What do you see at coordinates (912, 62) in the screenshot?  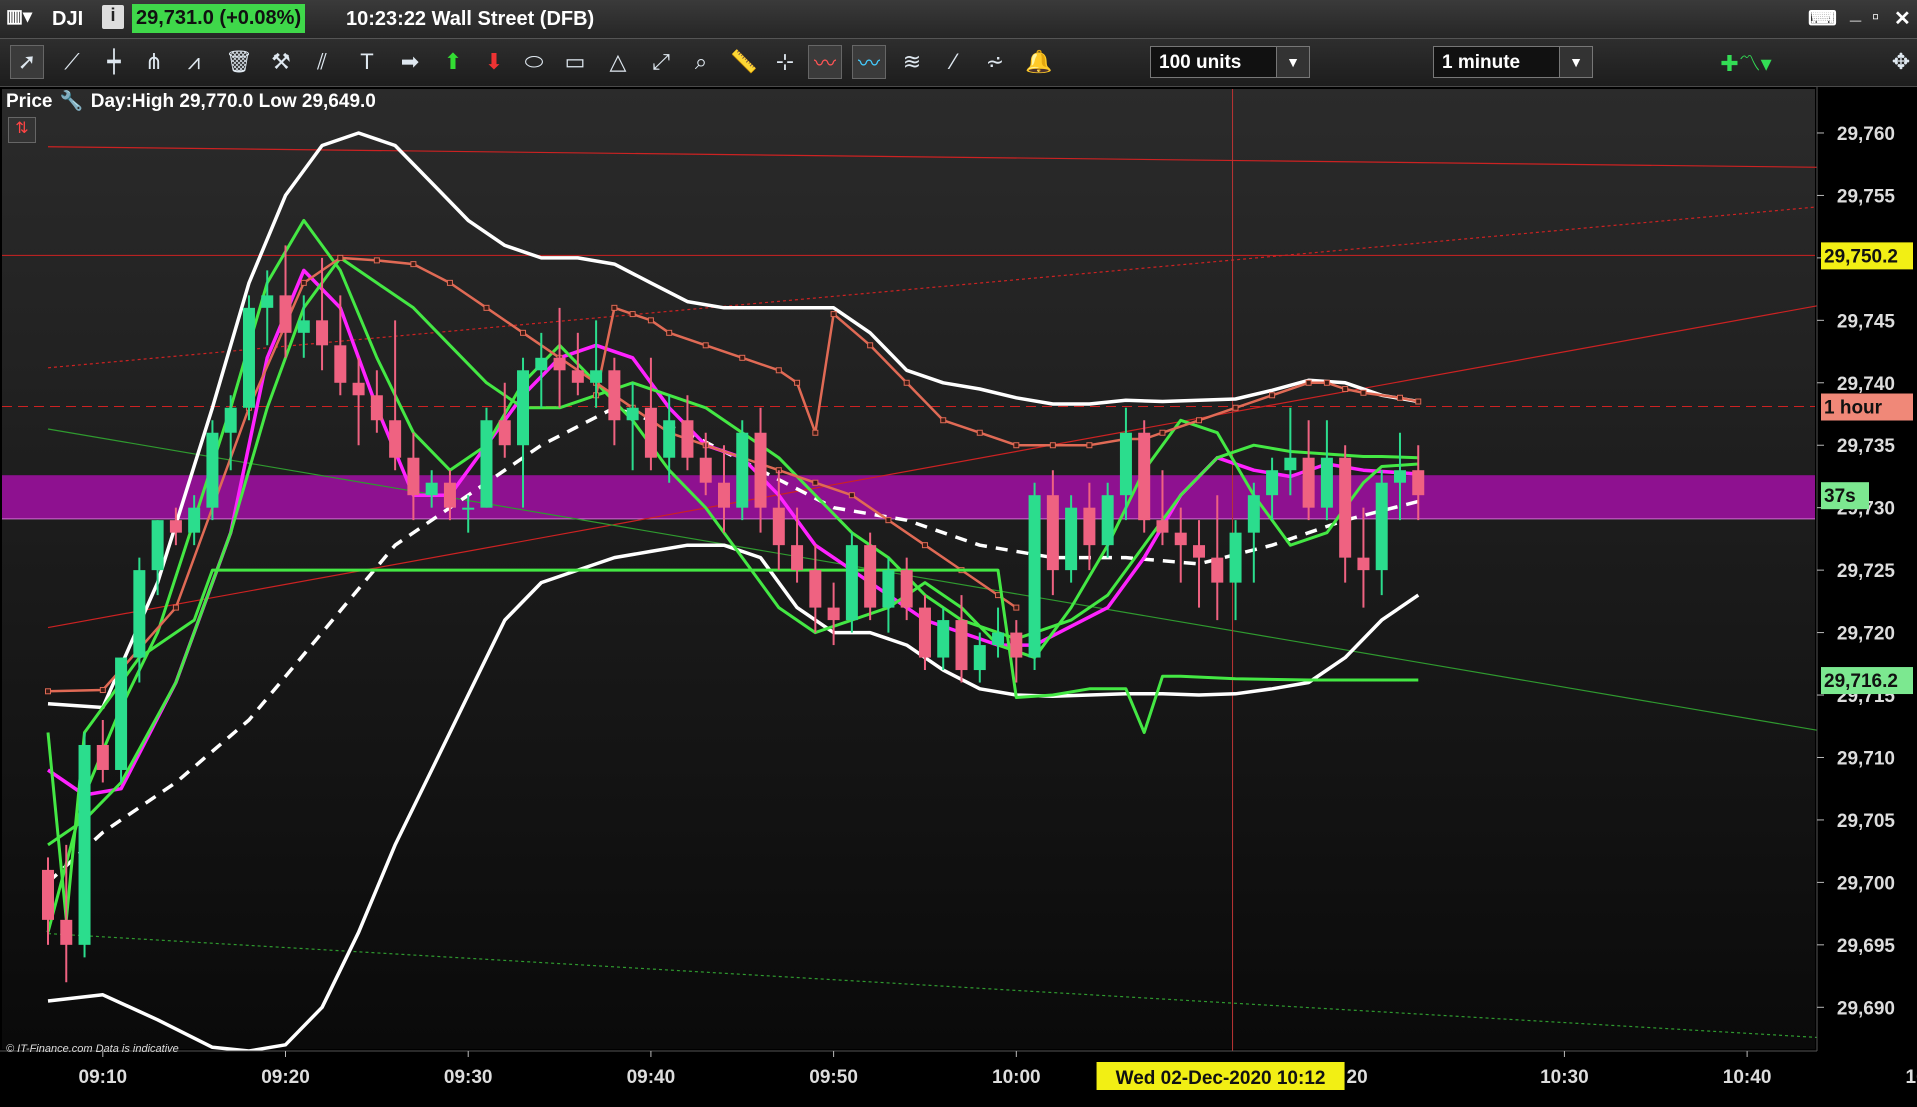 I see `fibonacci-icon: ≋` at bounding box center [912, 62].